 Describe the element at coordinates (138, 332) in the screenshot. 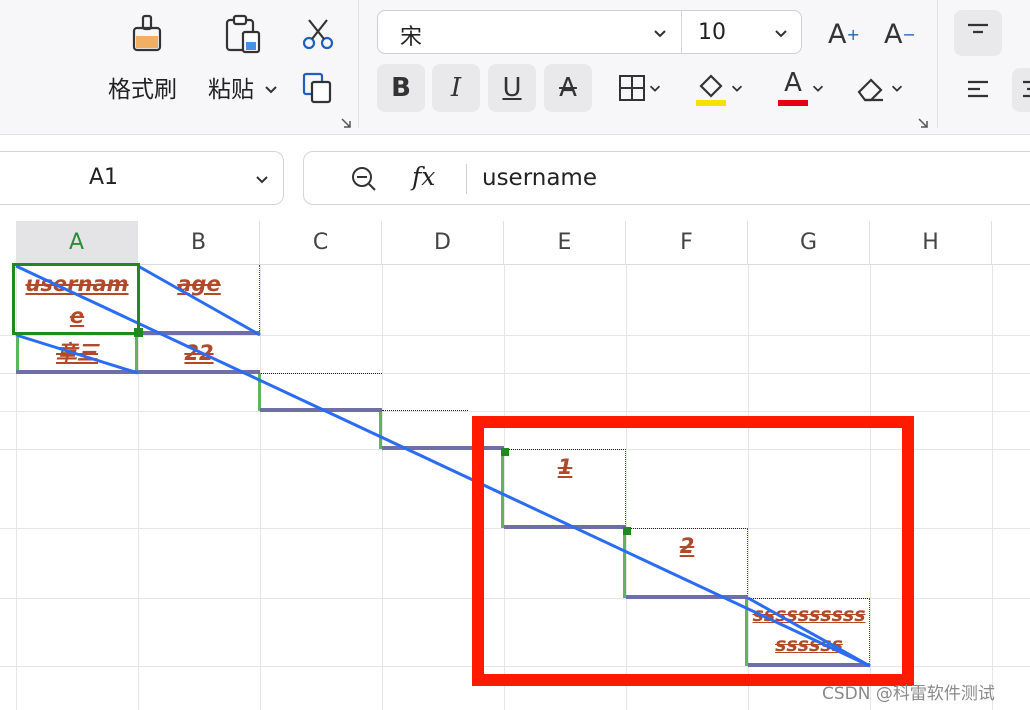

I see `fill-handle` at that location.